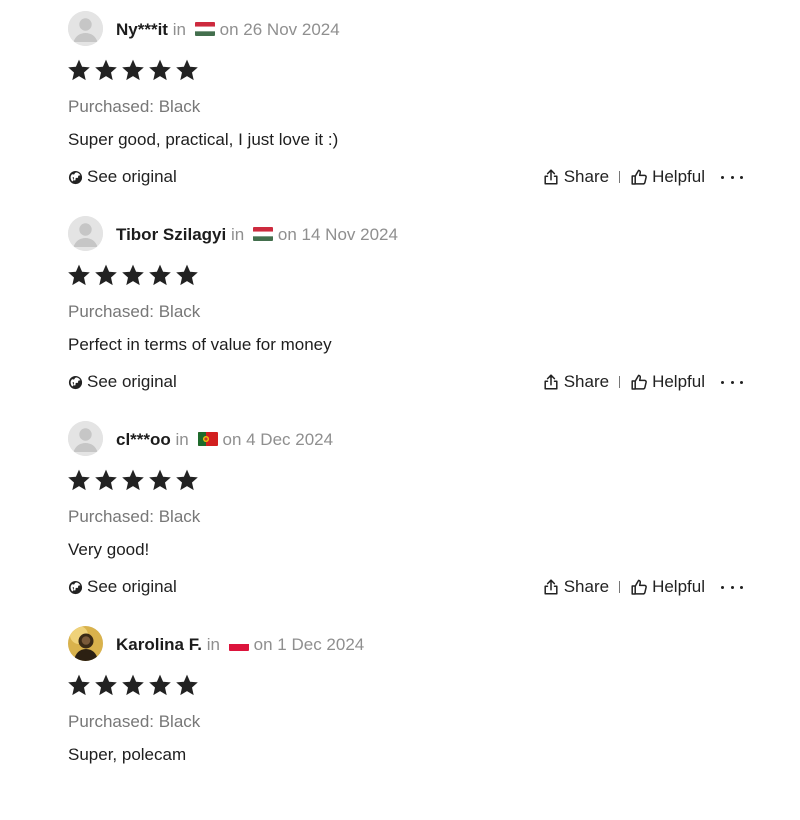 The image size is (800, 820). I want to click on reviewer-line: cl***oo in on 4 Dec 2024, so click(224, 440).